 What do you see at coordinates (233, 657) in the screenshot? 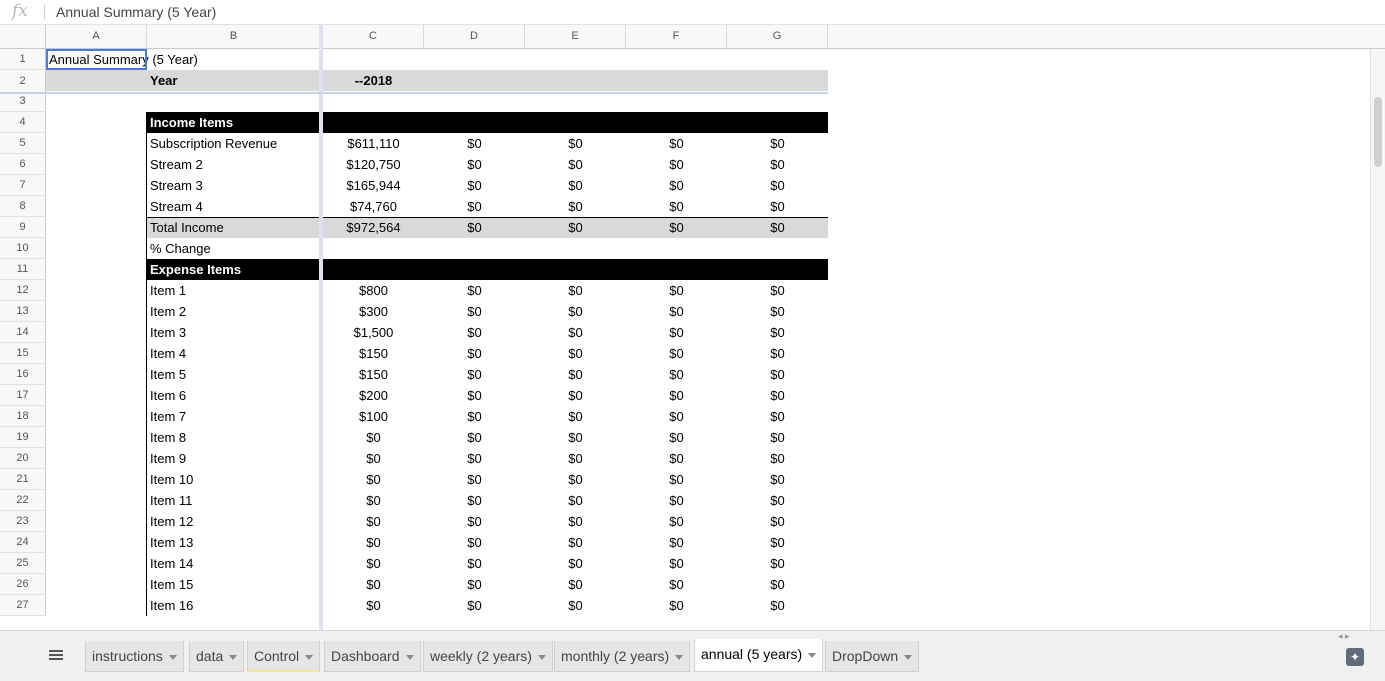
I see `chevron-down-icon` at bounding box center [233, 657].